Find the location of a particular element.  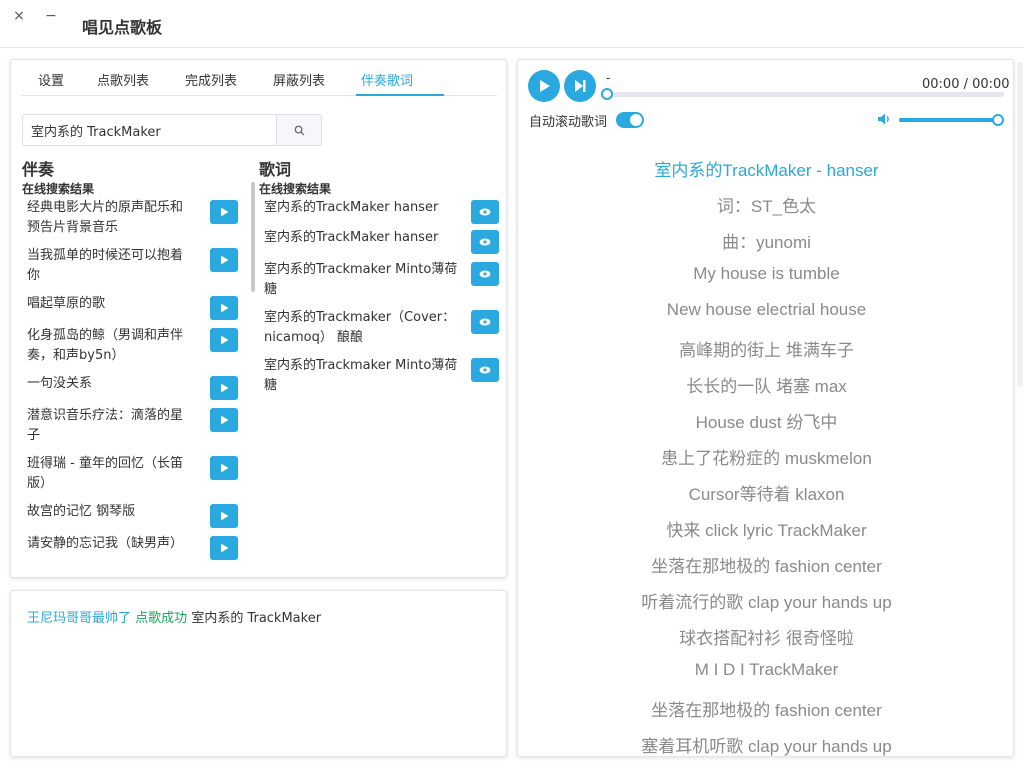

progress-handle is located at coordinates (607, 94).